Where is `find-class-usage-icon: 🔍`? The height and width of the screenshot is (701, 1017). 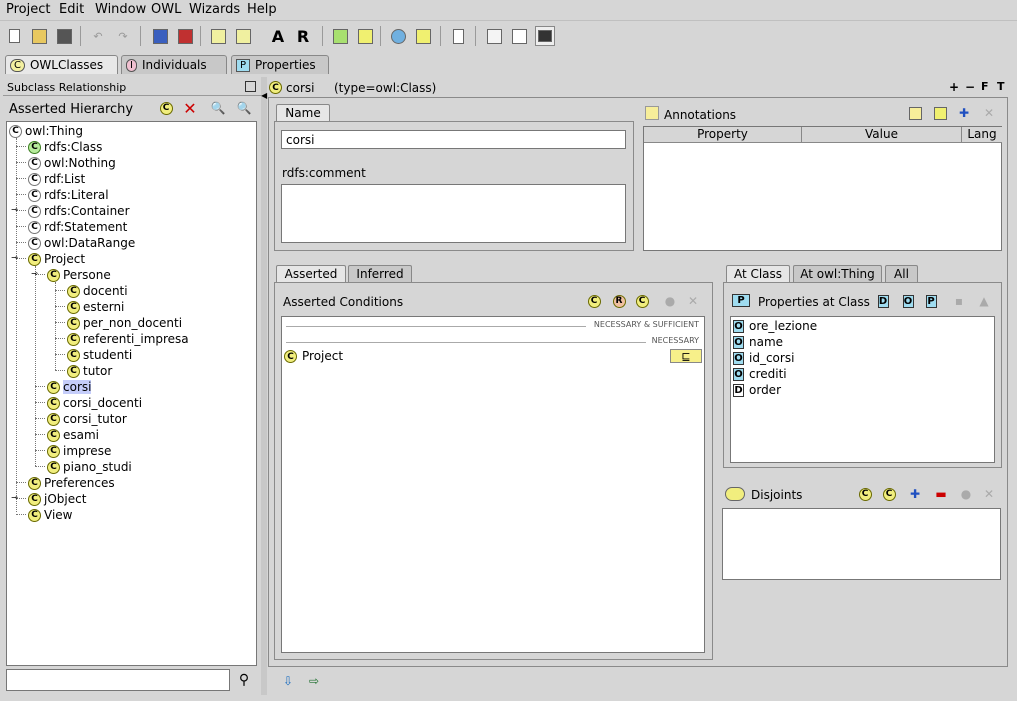 find-class-usage-icon: 🔍 is located at coordinates (244, 108).